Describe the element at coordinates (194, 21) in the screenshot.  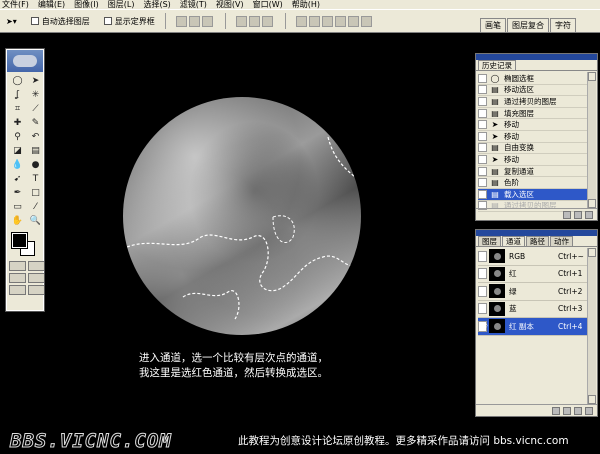
I see `align-middle-icon` at that location.